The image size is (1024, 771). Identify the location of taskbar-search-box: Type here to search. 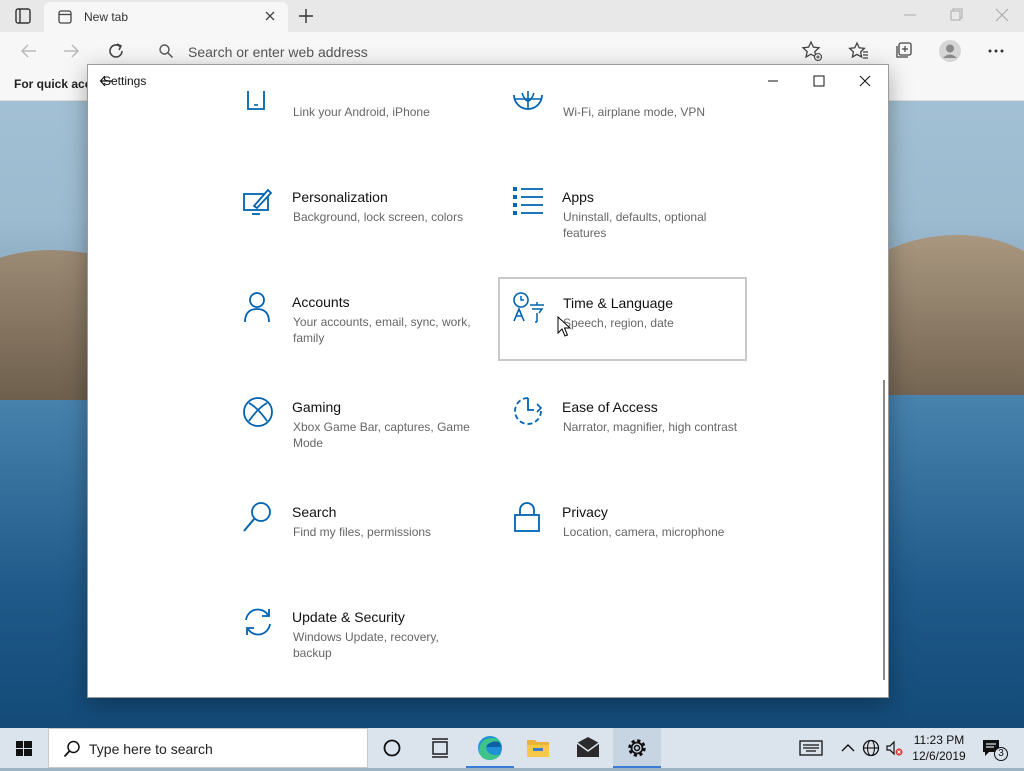
(208, 748).